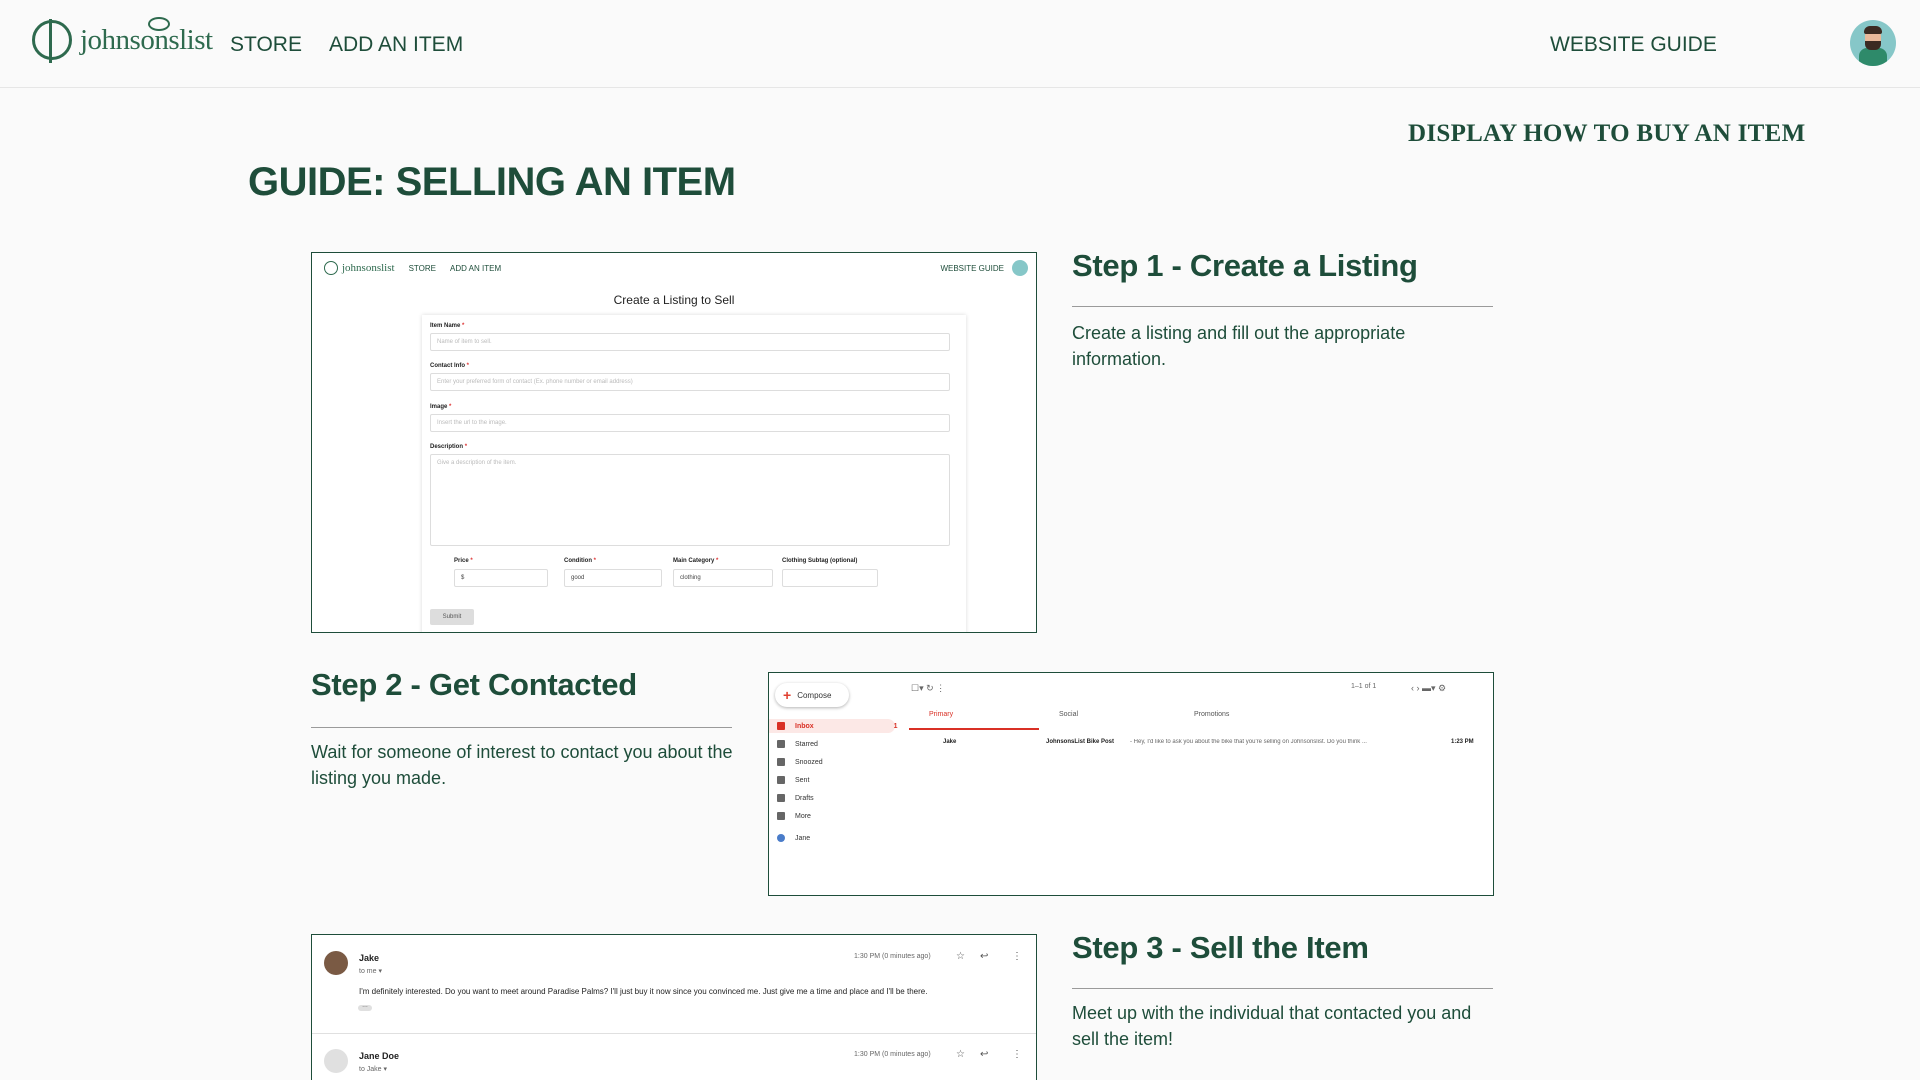 Image resolution: width=1920 pixels, height=1080 pixels. Describe the element at coordinates (820, 561) in the screenshot. I see `subtag-label: Clothing Subtag (optional)` at that location.